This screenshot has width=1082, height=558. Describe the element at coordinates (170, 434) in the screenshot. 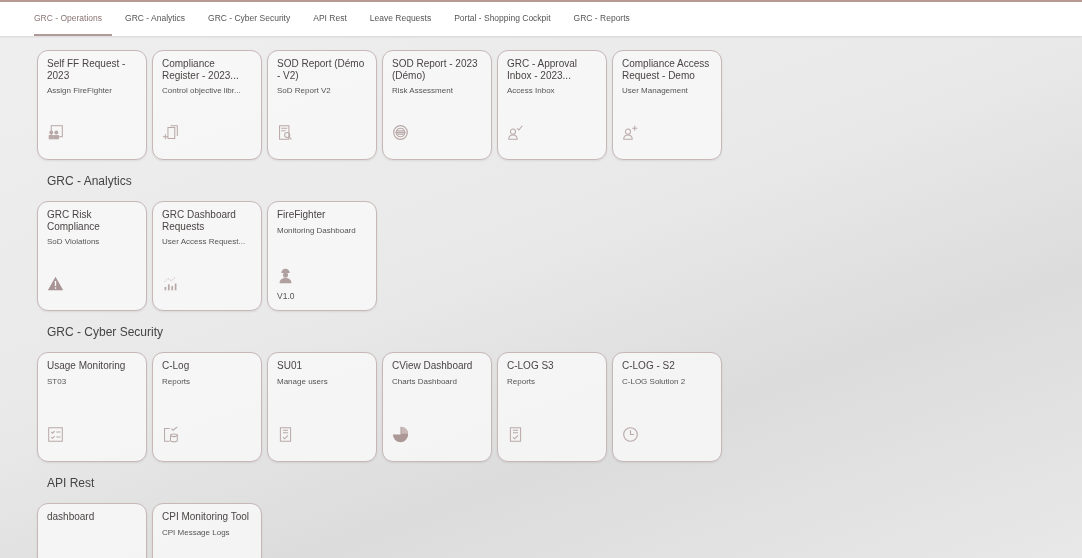

I see `document-database-icon` at that location.